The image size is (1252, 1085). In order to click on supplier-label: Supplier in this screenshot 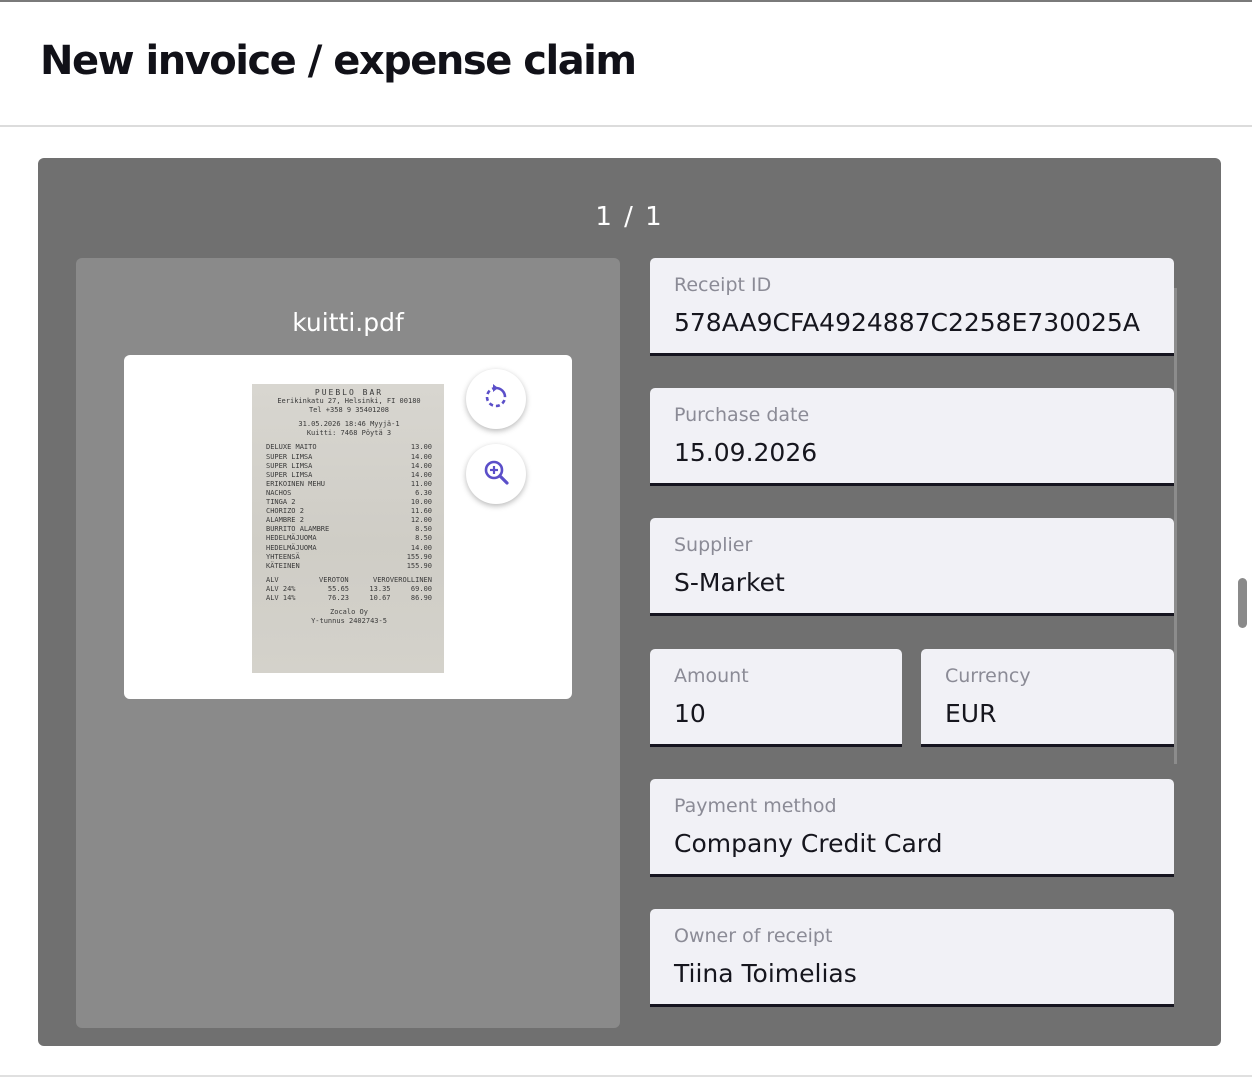, I will do `click(713, 545)`.